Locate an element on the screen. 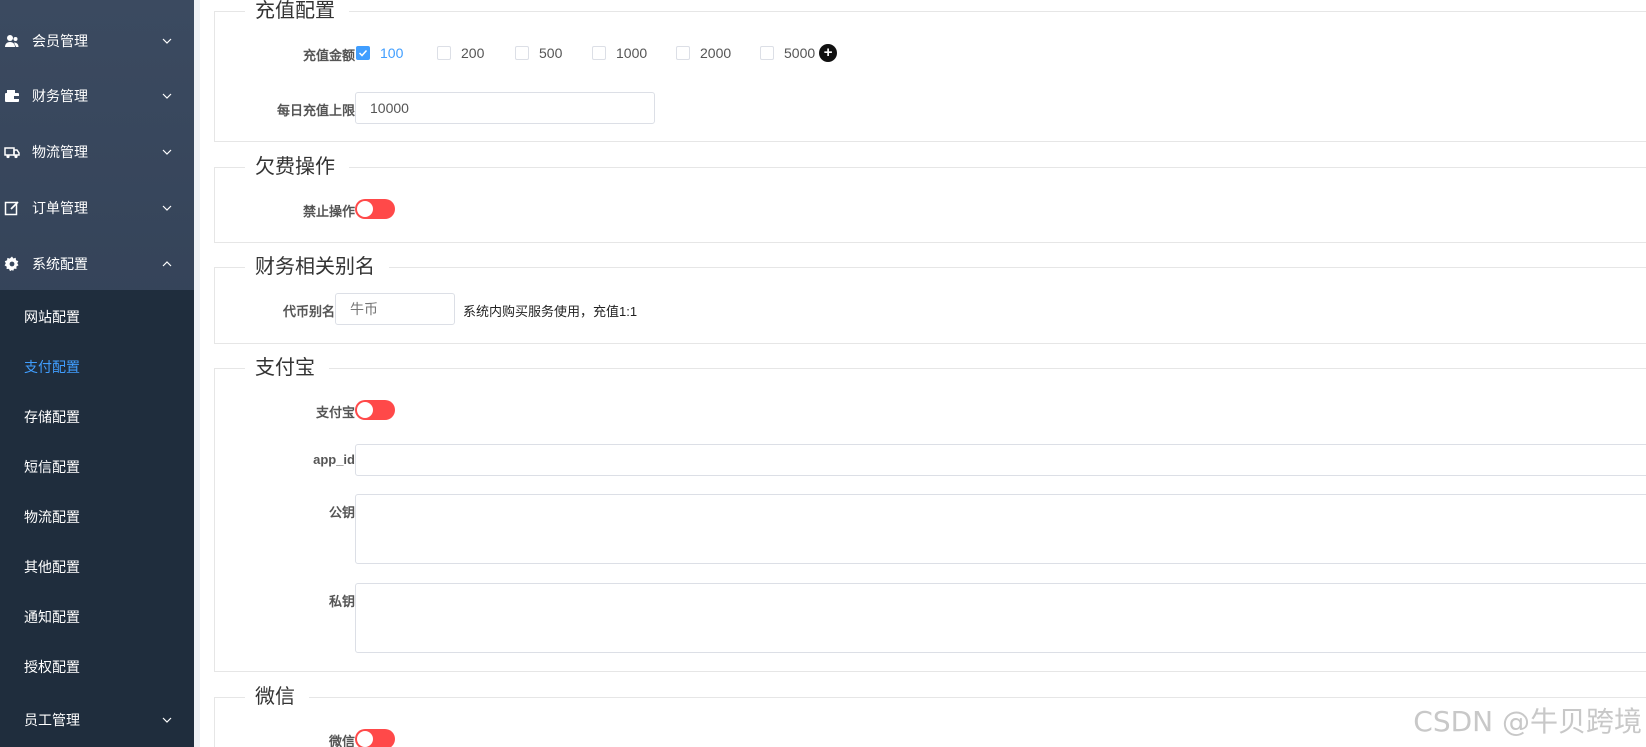 This screenshot has height=747, width=1646. menu-item-logistics-label: 物流管理 is located at coordinates (60, 152).